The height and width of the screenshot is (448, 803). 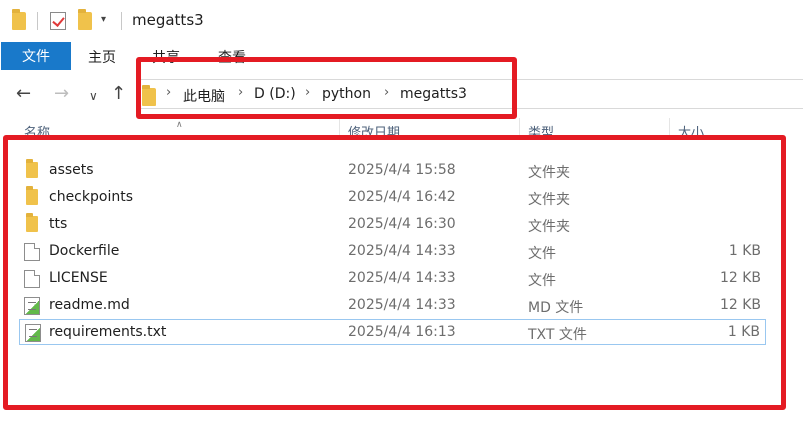 I want to click on properties-check-icon, so click(x=58, y=21).